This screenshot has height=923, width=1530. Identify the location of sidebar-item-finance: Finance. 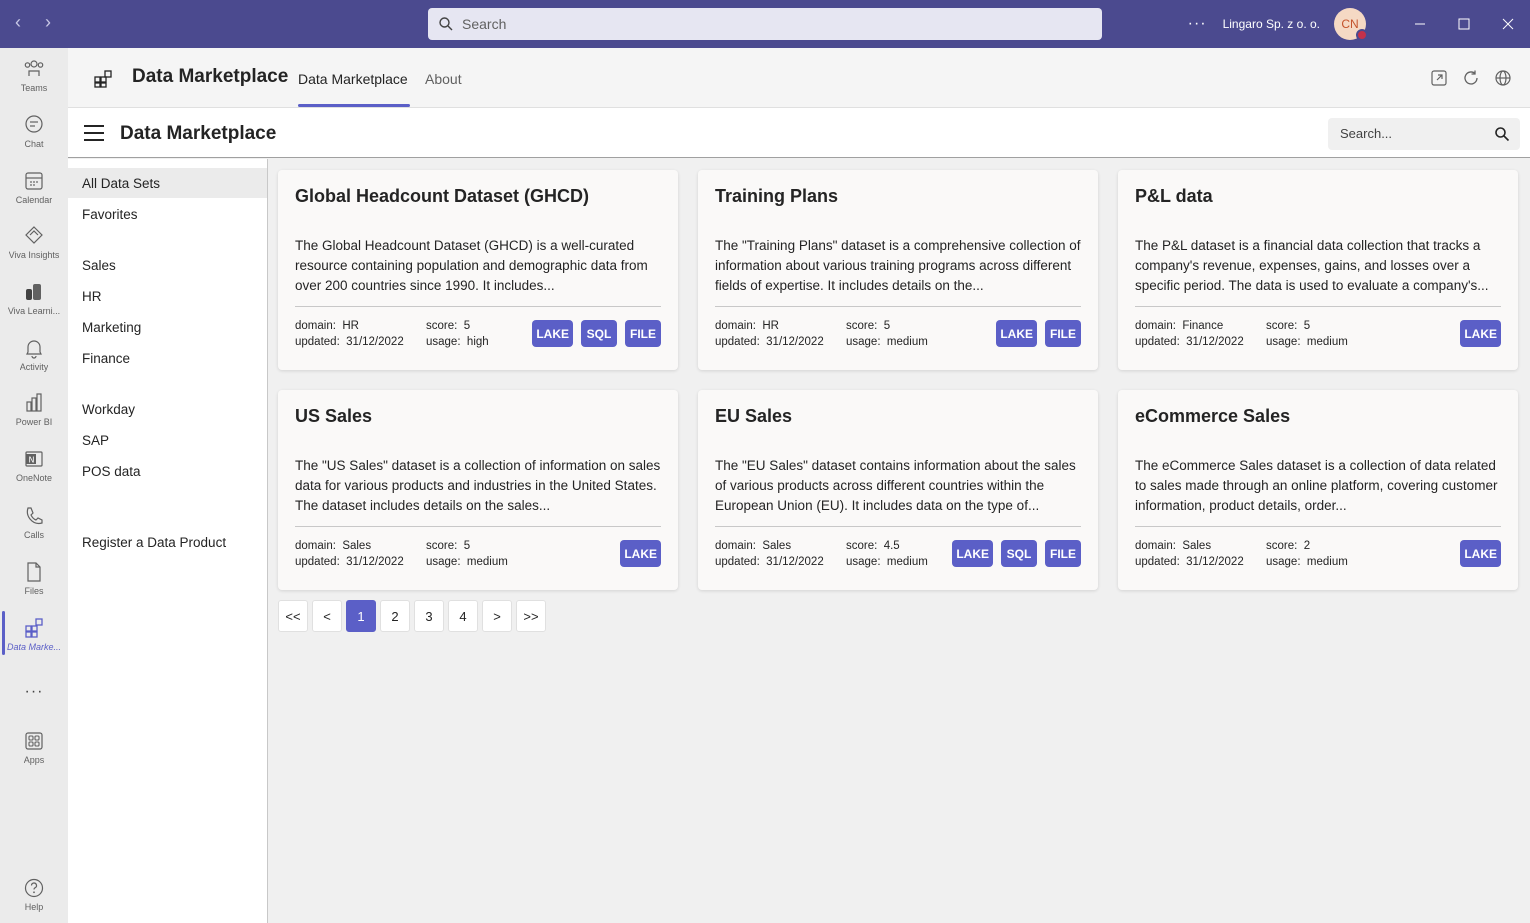
(167, 358).